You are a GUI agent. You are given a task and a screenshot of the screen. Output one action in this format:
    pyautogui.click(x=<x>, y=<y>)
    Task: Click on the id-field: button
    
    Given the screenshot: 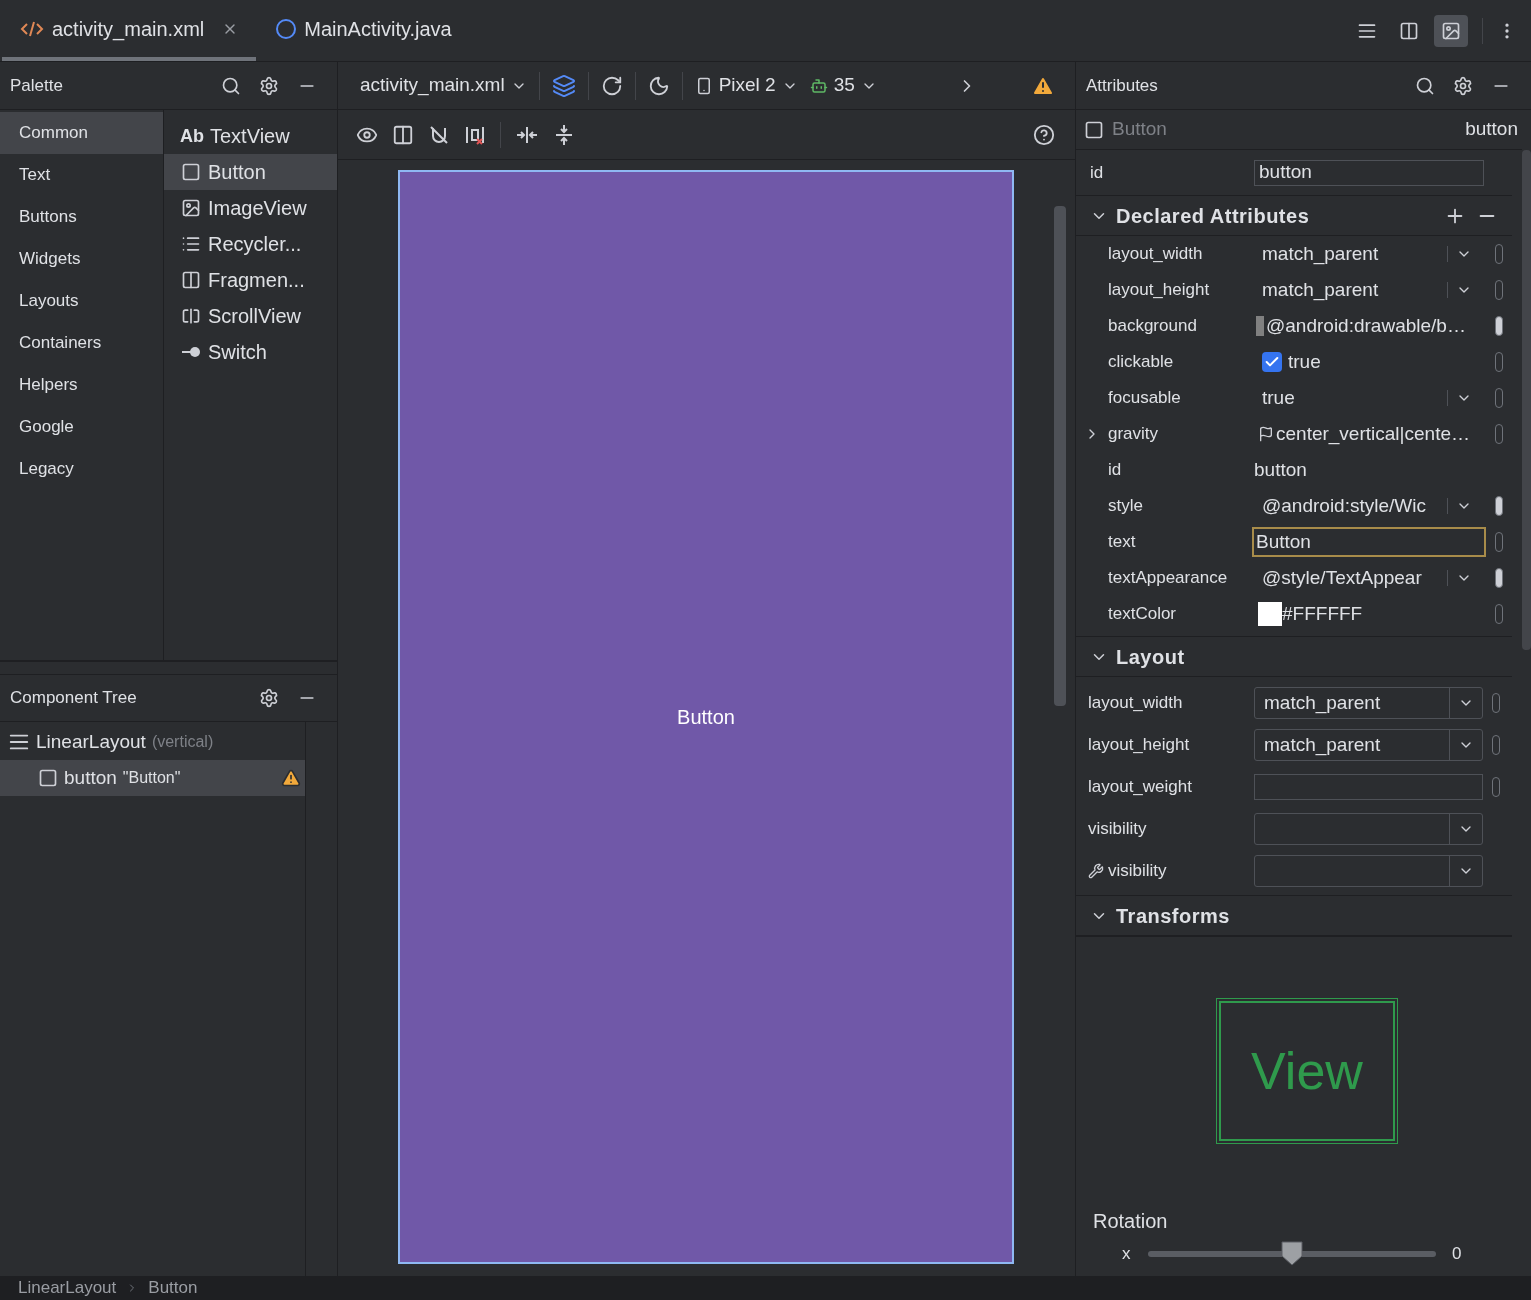 What is the action you would take?
    pyautogui.click(x=1369, y=172)
    